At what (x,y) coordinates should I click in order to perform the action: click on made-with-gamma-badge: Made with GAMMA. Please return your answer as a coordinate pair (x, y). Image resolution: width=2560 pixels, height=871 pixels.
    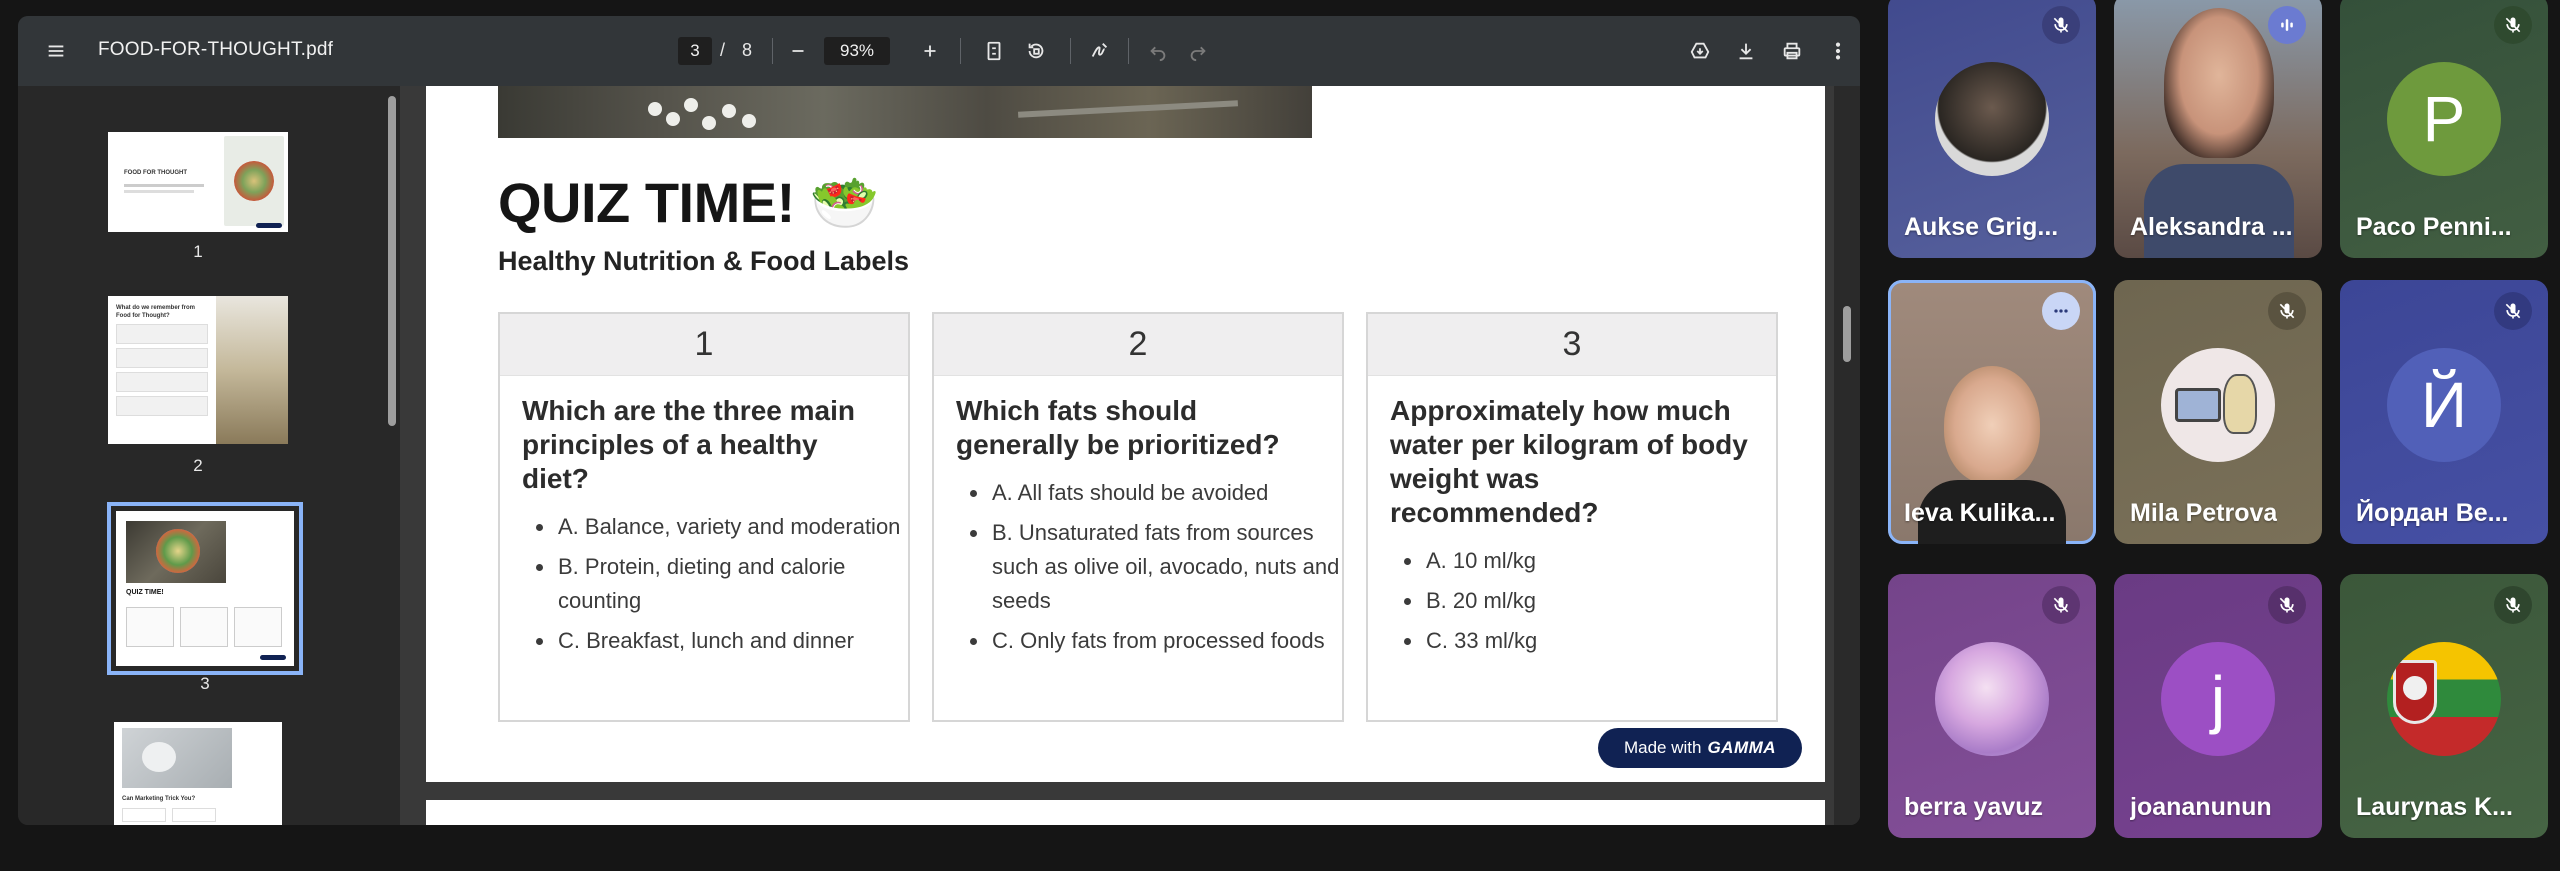
    Looking at the image, I should click on (1700, 748).